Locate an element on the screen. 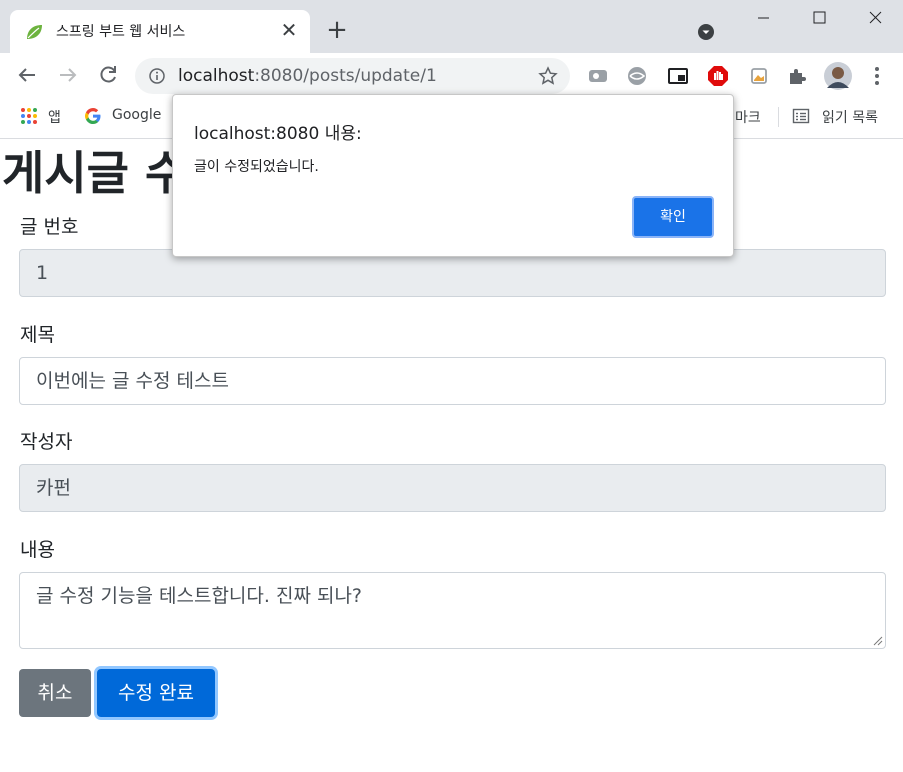 The height and width of the screenshot is (772, 903). google-logo-icon is located at coordinates (93, 116).